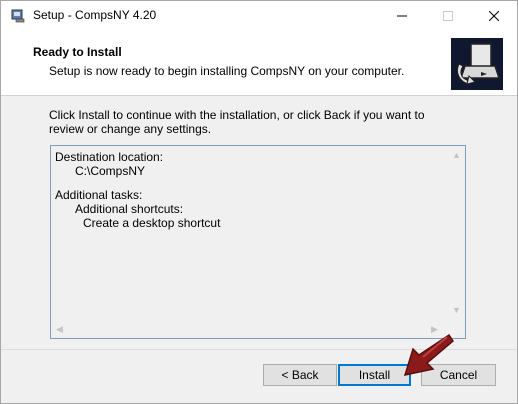  I want to click on window-title: Setup - CompsNY 4.20, so click(95, 15).